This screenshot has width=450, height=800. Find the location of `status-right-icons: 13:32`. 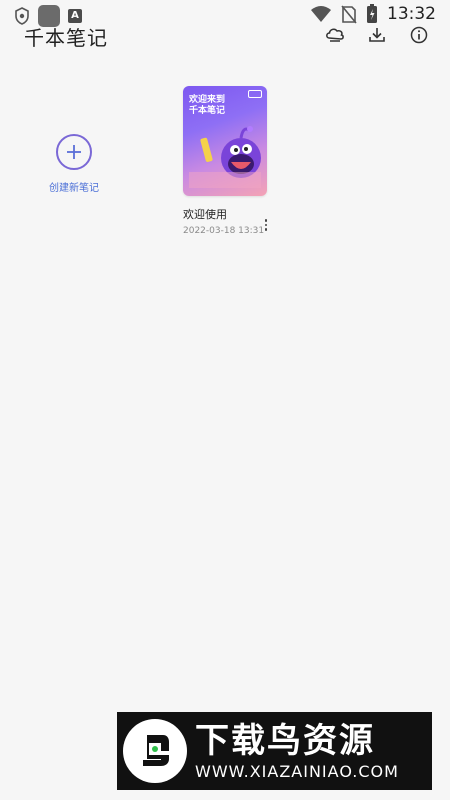

status-right-icons: 13:32 is located at coordinates (373, 14).